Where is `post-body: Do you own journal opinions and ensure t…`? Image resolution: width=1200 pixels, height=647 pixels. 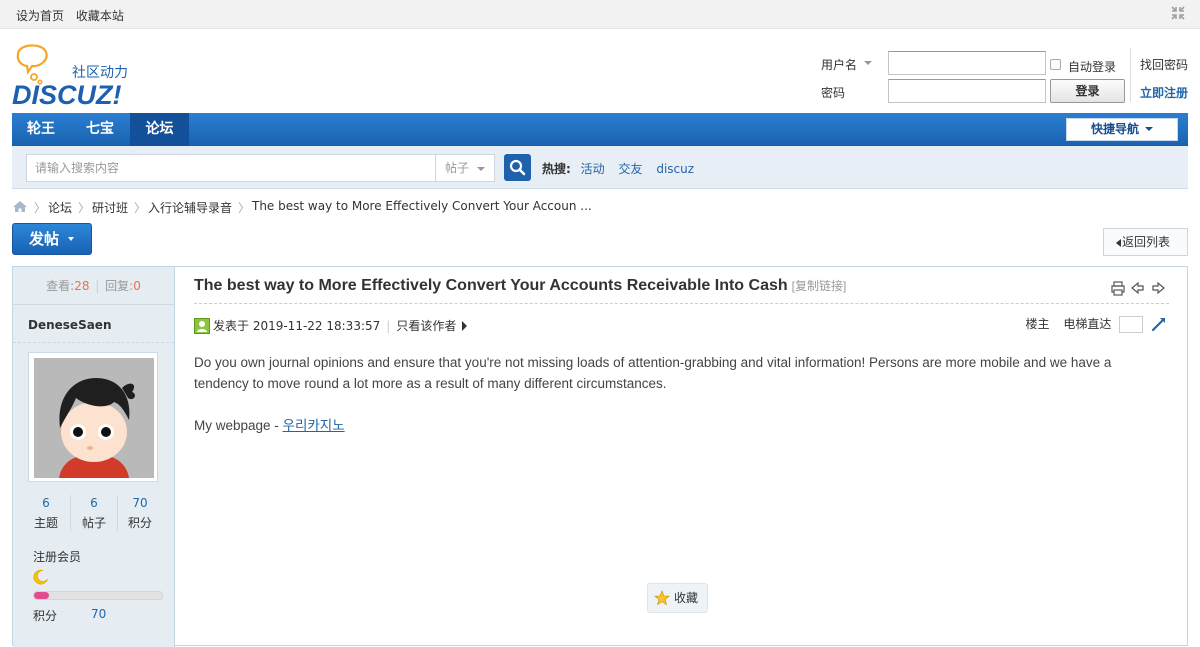
post-body: Do you own journal opinions and ensure t… is located at coordinates (681, 394).